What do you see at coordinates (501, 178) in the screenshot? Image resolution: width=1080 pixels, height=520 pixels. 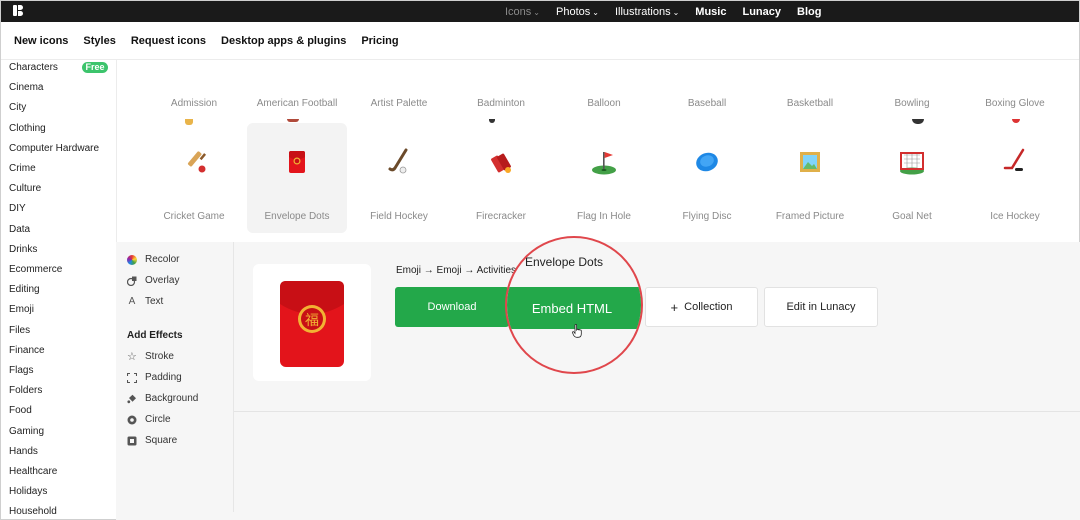 I see `icon-cell: Firecracker` at bounding box center [501, 178].